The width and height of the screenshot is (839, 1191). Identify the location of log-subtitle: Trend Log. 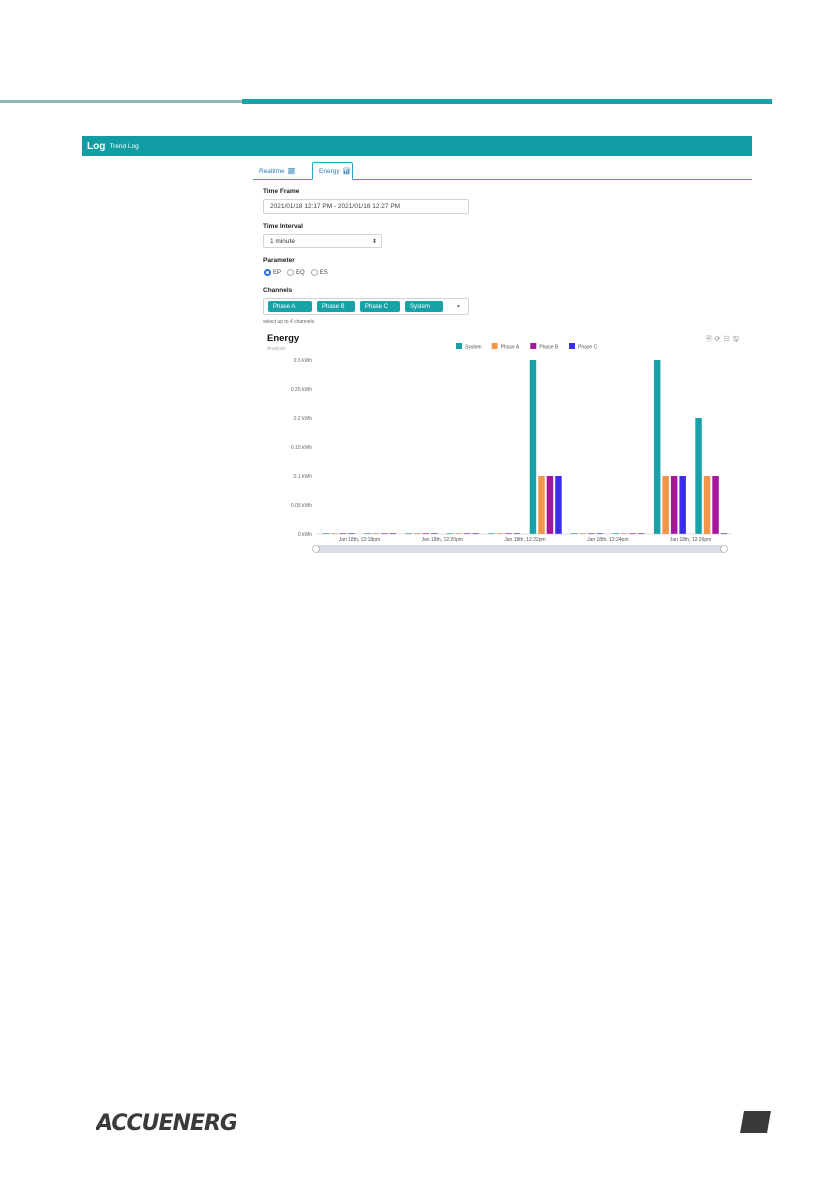
(124, 146).